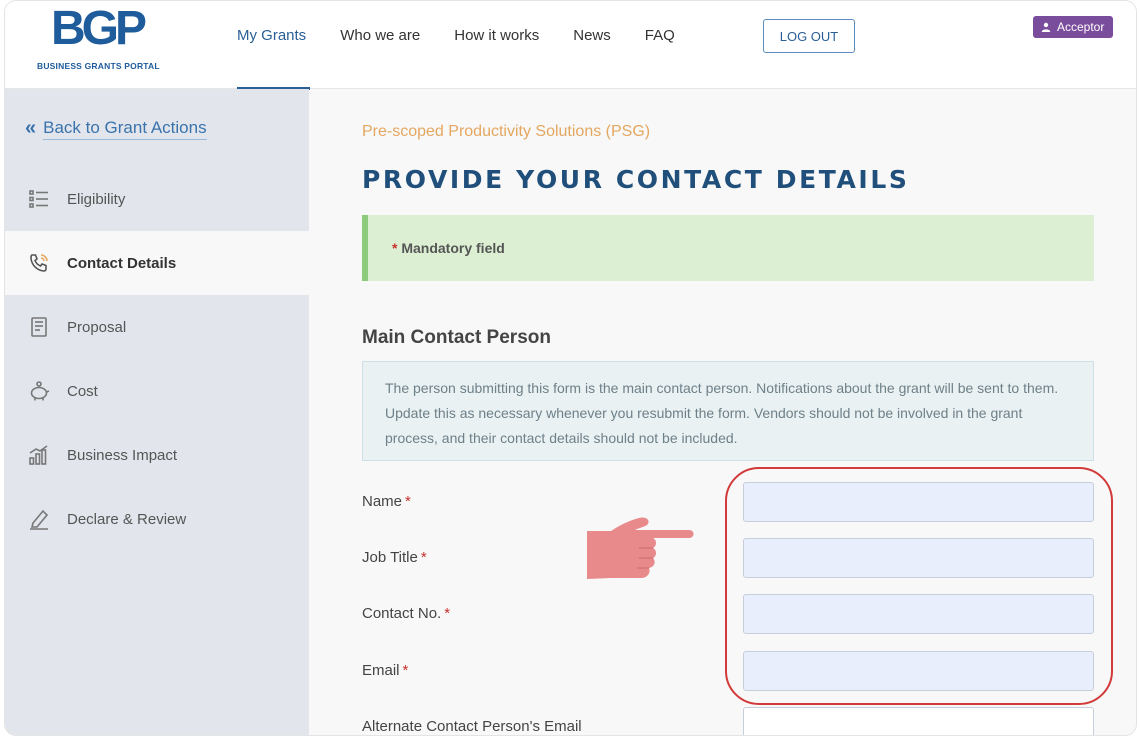 This screenshot has height=738, width=1141. What do you see at coordinates (918, 558) in the screenshot?
I see `job-title-input` at bounding box center [918, 558].